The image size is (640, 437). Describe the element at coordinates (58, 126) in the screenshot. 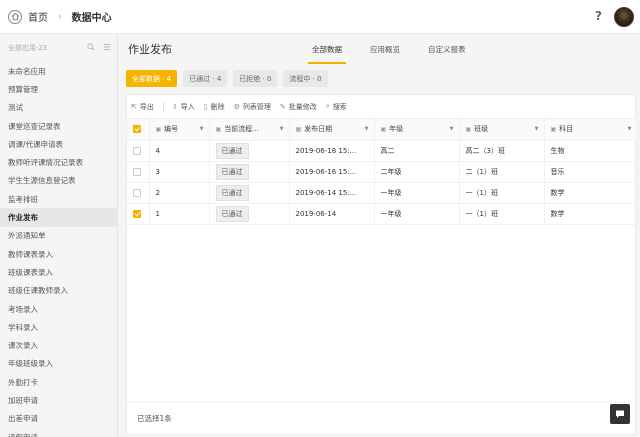

I see `sidebar-item: 课堂巡查记录表` at that location.